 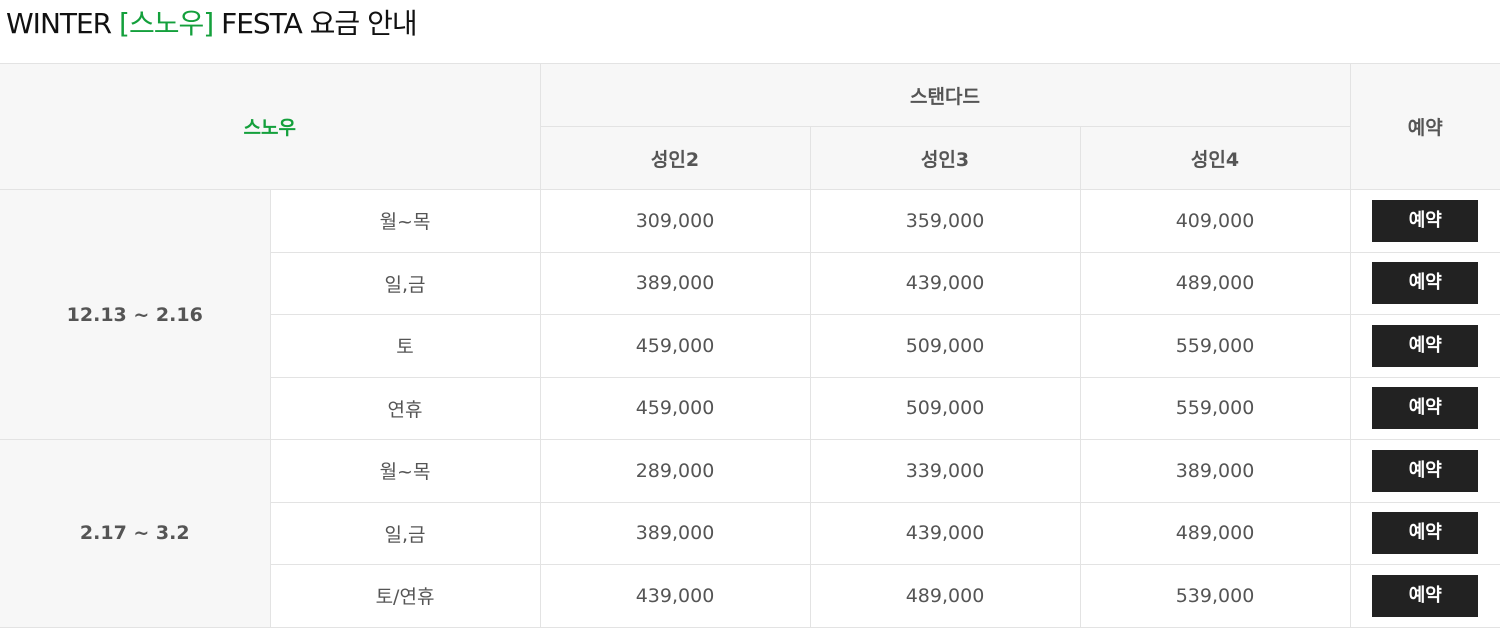 I want to click on period-cell: 12.13 ~ 2.16, so click(x=135, y=314).